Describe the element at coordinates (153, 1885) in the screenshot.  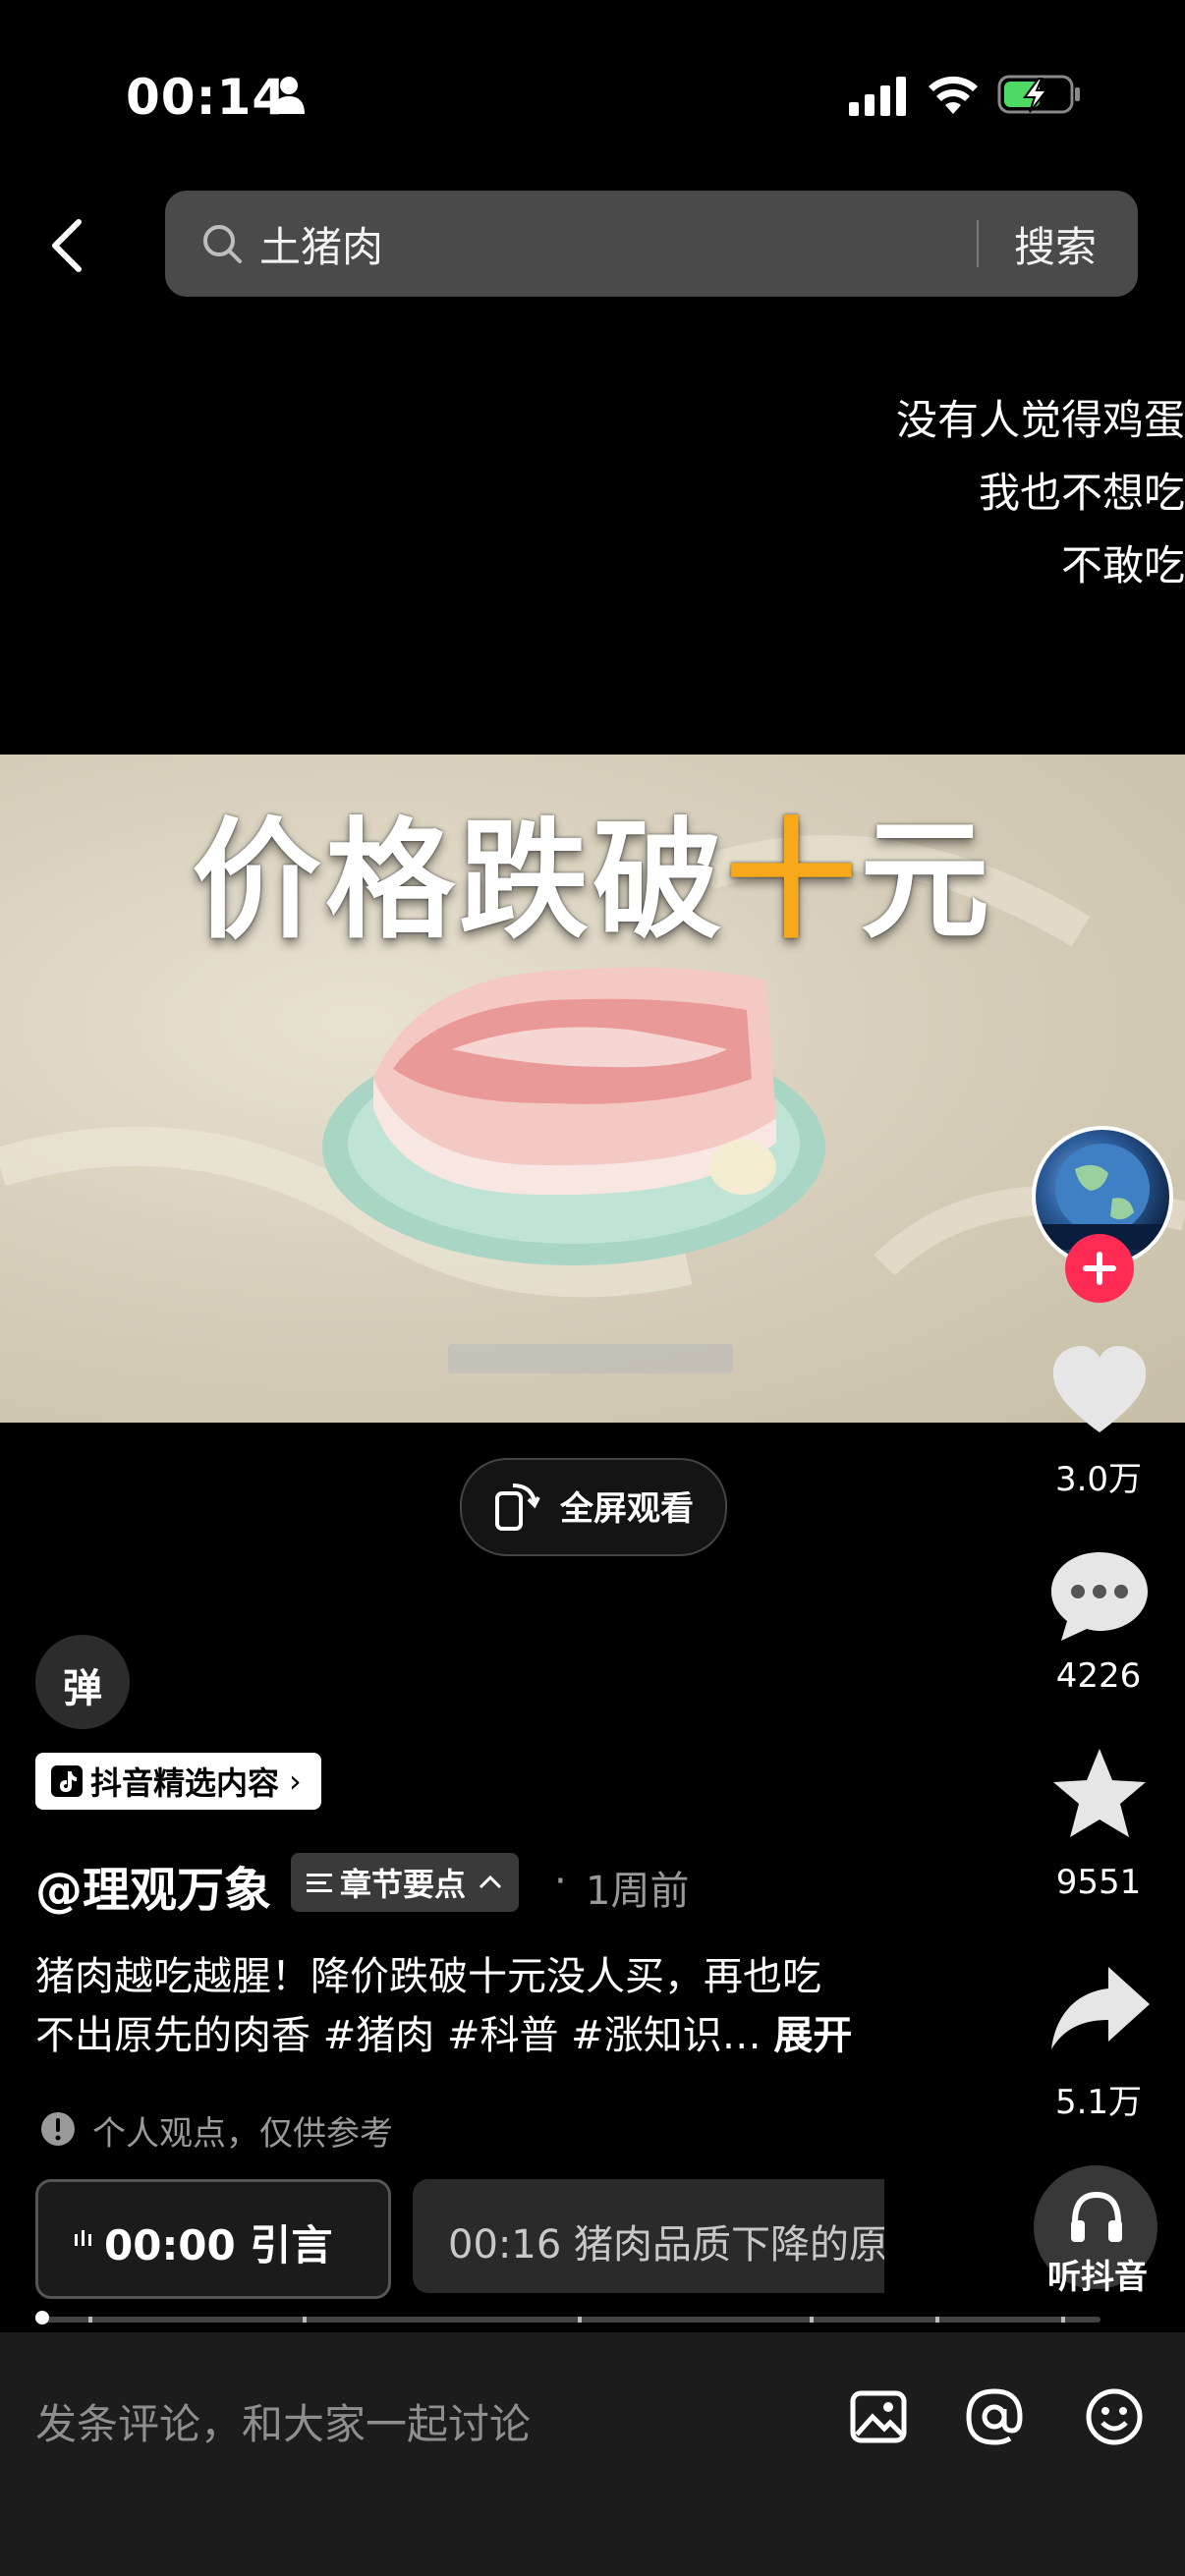
I see `author-name: @理观万象` at that location.